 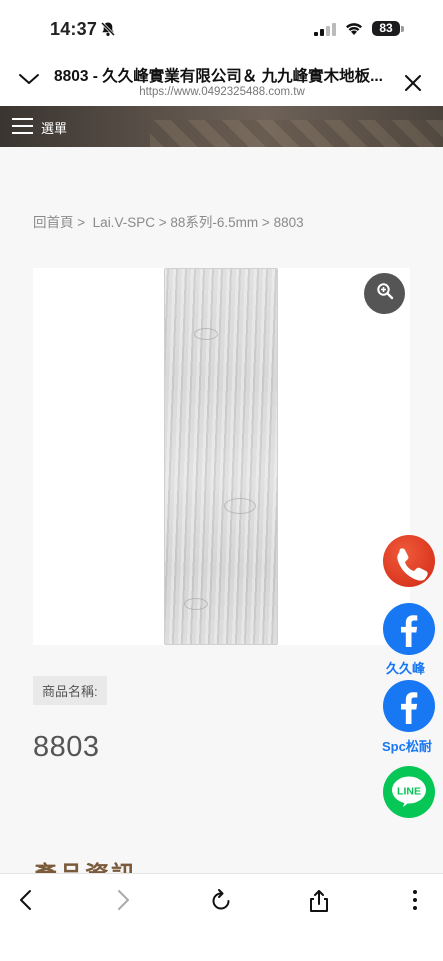 I want to click on close-icon, so click(x=413, y=85).